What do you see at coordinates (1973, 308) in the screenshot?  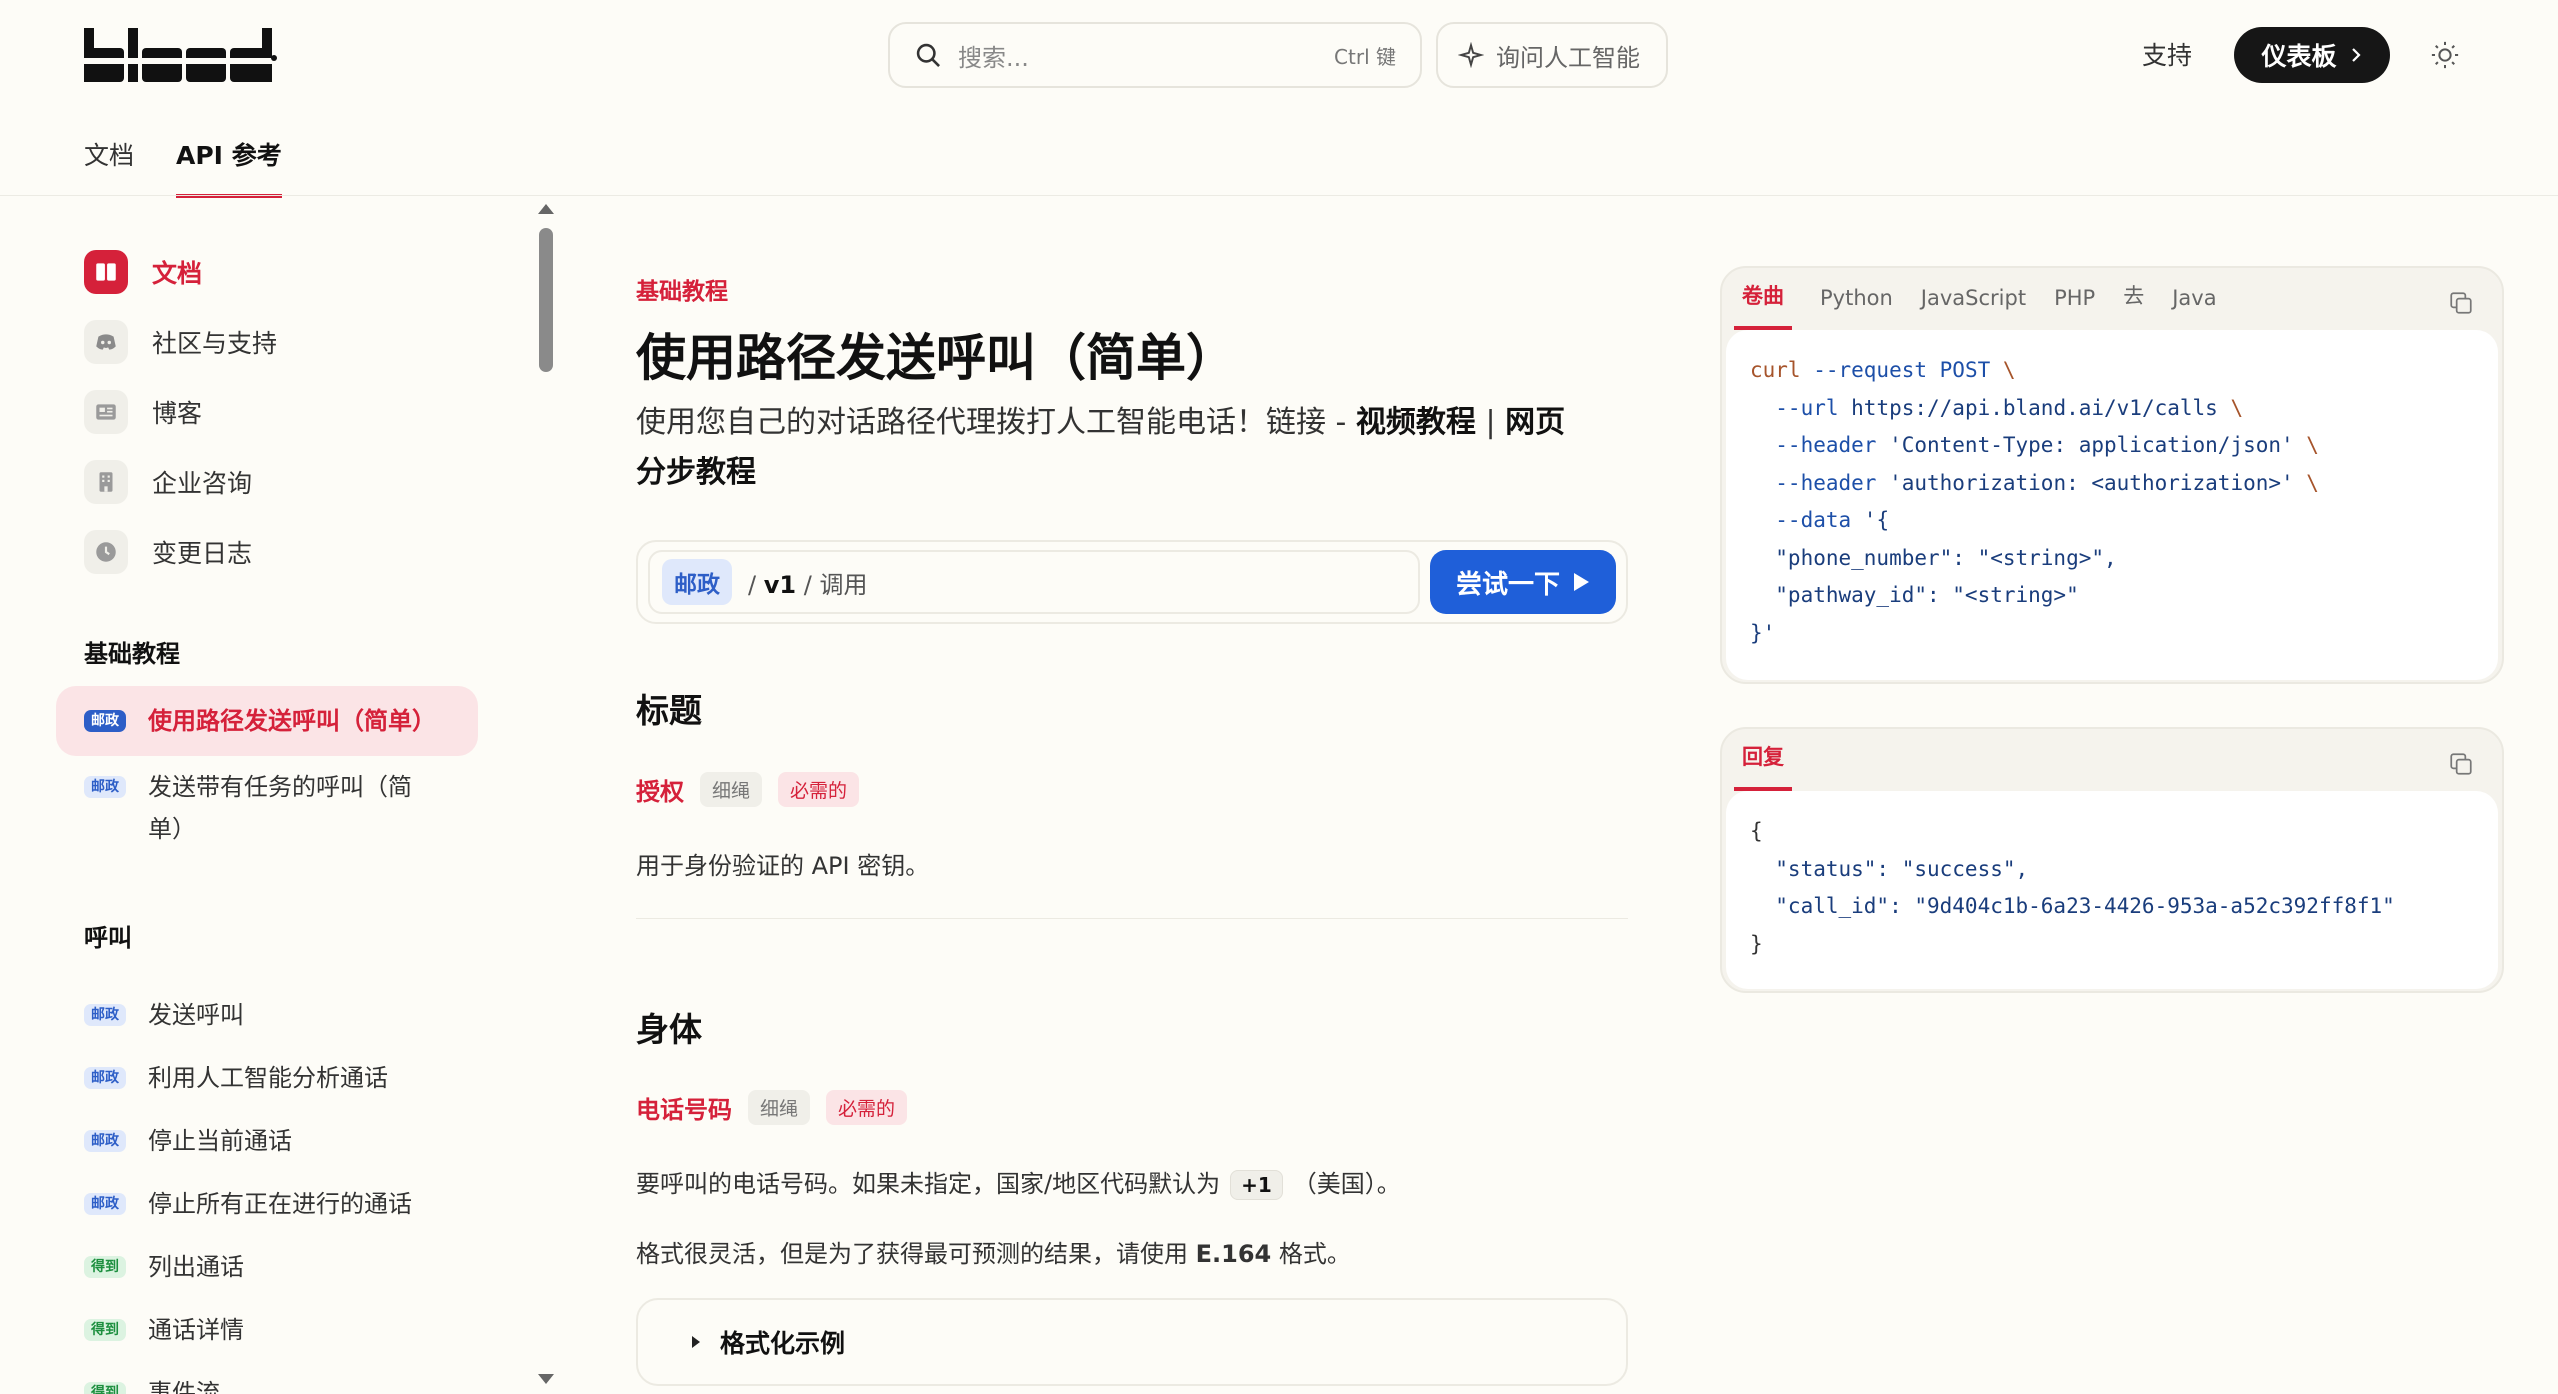 I see `tab-javascript: JavaScript` at bounding box center [1973, 308].